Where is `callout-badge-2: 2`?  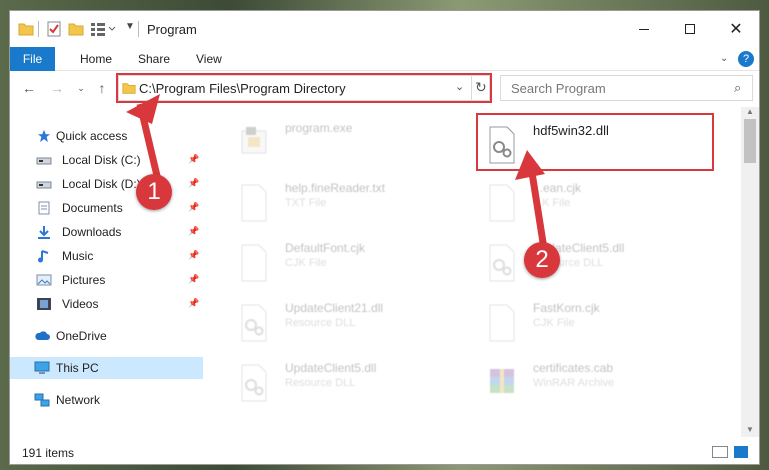 callout-badge-2: 2 is located at coordinates (542, 260).